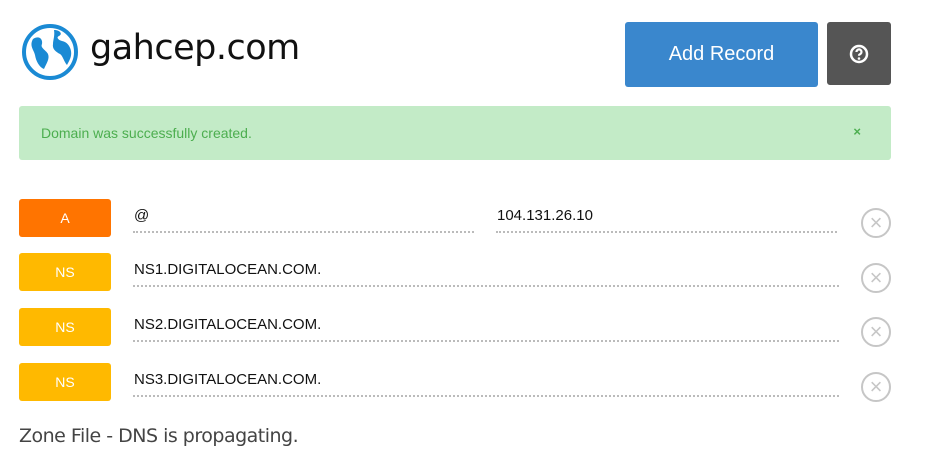 This screenshot has height=475, width=937. I want to click on record-value-input: NS3.DIGITALOCEAN.COM., so click(486, 383).